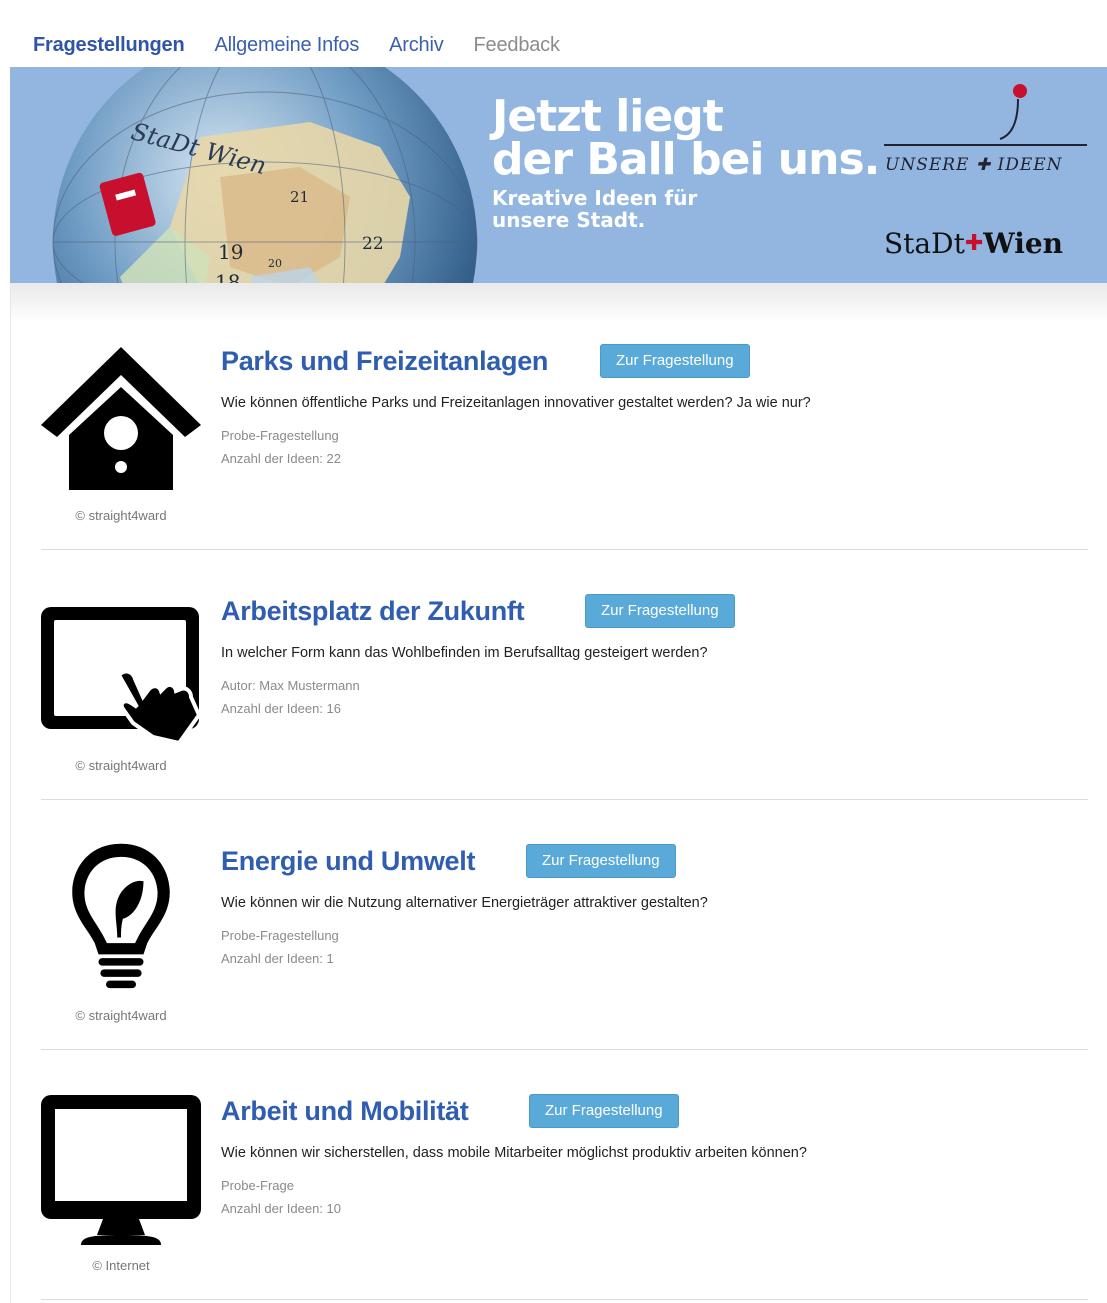 The width and height of the screenshot is (1107, 1303). Describe the element at coordinates (608, 116) in the screenshot. I see `slogan-line-1: Jetzt liegt` at that location.